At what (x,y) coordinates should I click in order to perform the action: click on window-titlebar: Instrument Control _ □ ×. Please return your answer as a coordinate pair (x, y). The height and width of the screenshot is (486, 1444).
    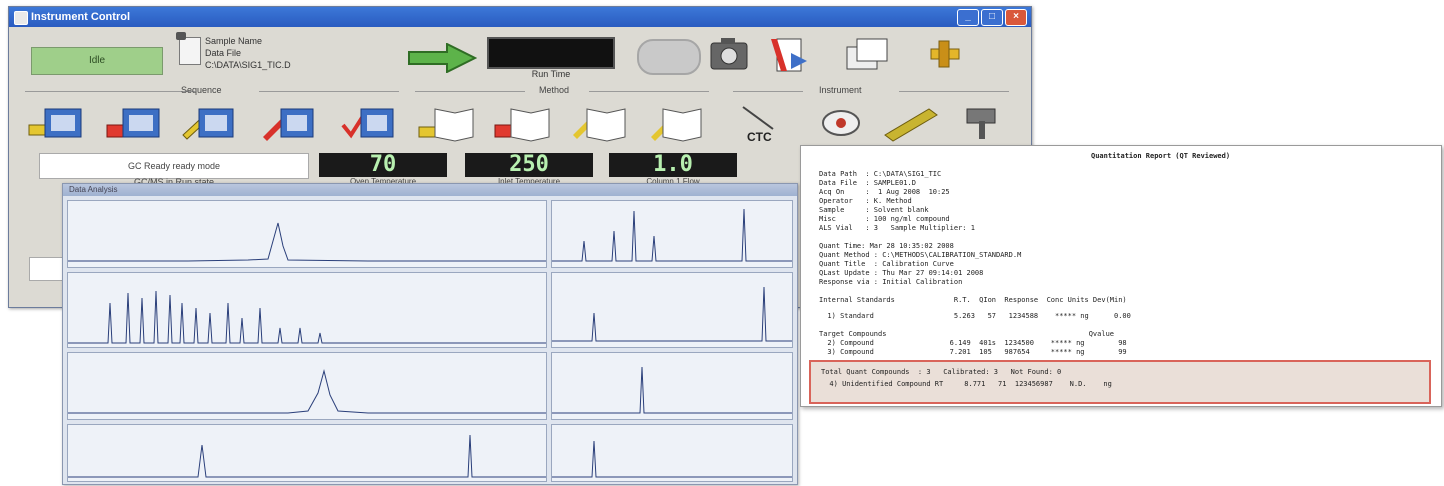
    Looking at the image, I should click on (520, 17).